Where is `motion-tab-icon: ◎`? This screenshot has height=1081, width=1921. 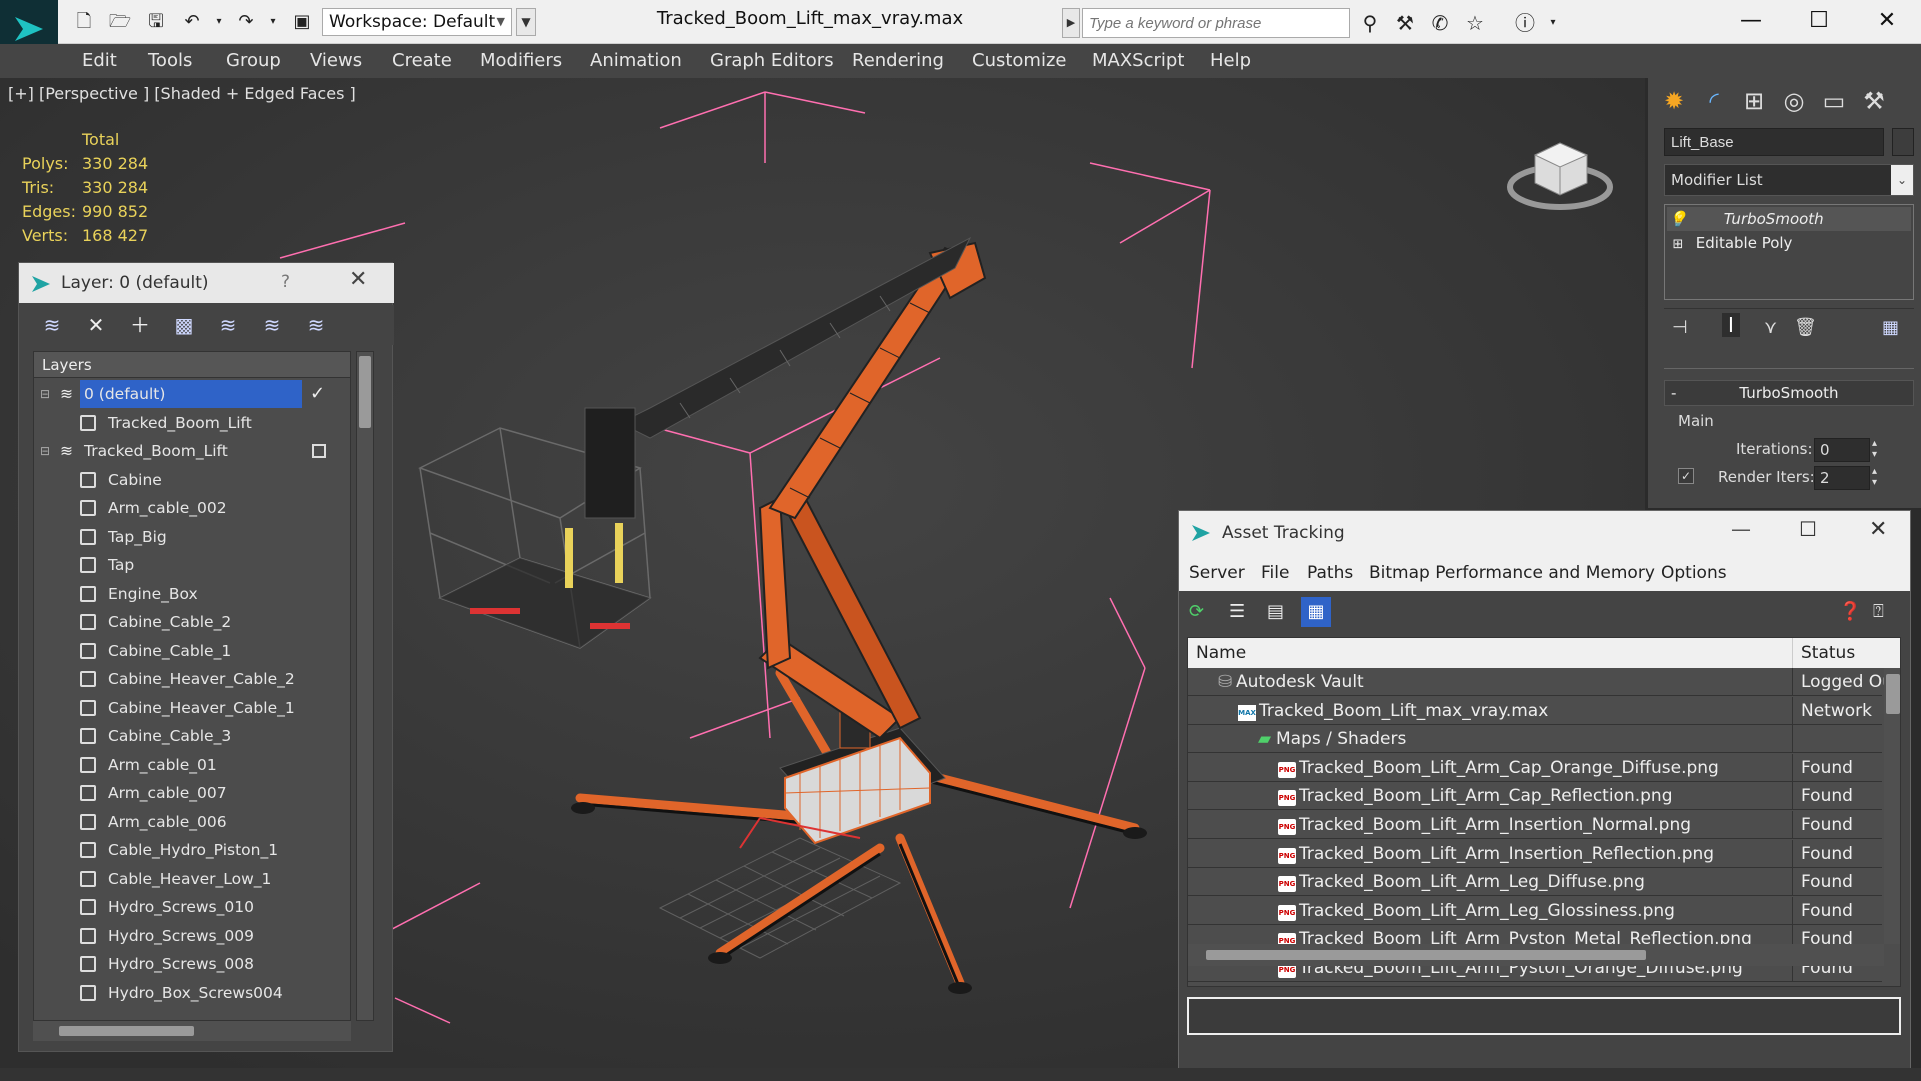 motion-tab-icon: ◎ is located at coordinates (1794, 101).